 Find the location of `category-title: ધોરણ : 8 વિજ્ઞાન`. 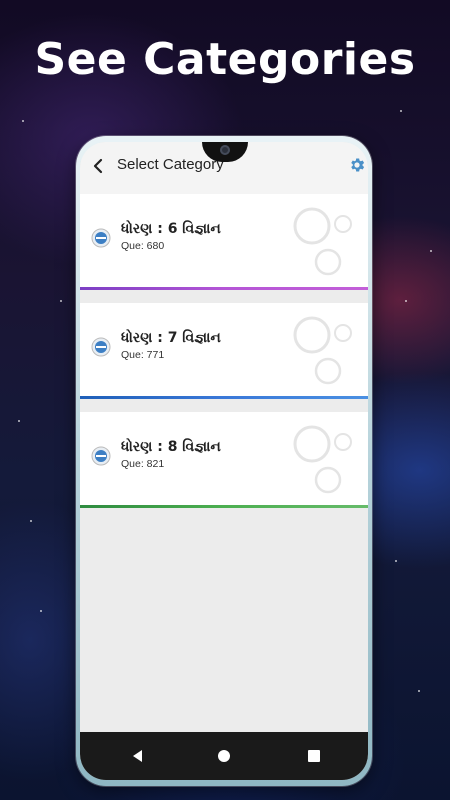

category-title: ધોરણ : 8 વિજ્ઞાન is located at coordinates (171, 447).